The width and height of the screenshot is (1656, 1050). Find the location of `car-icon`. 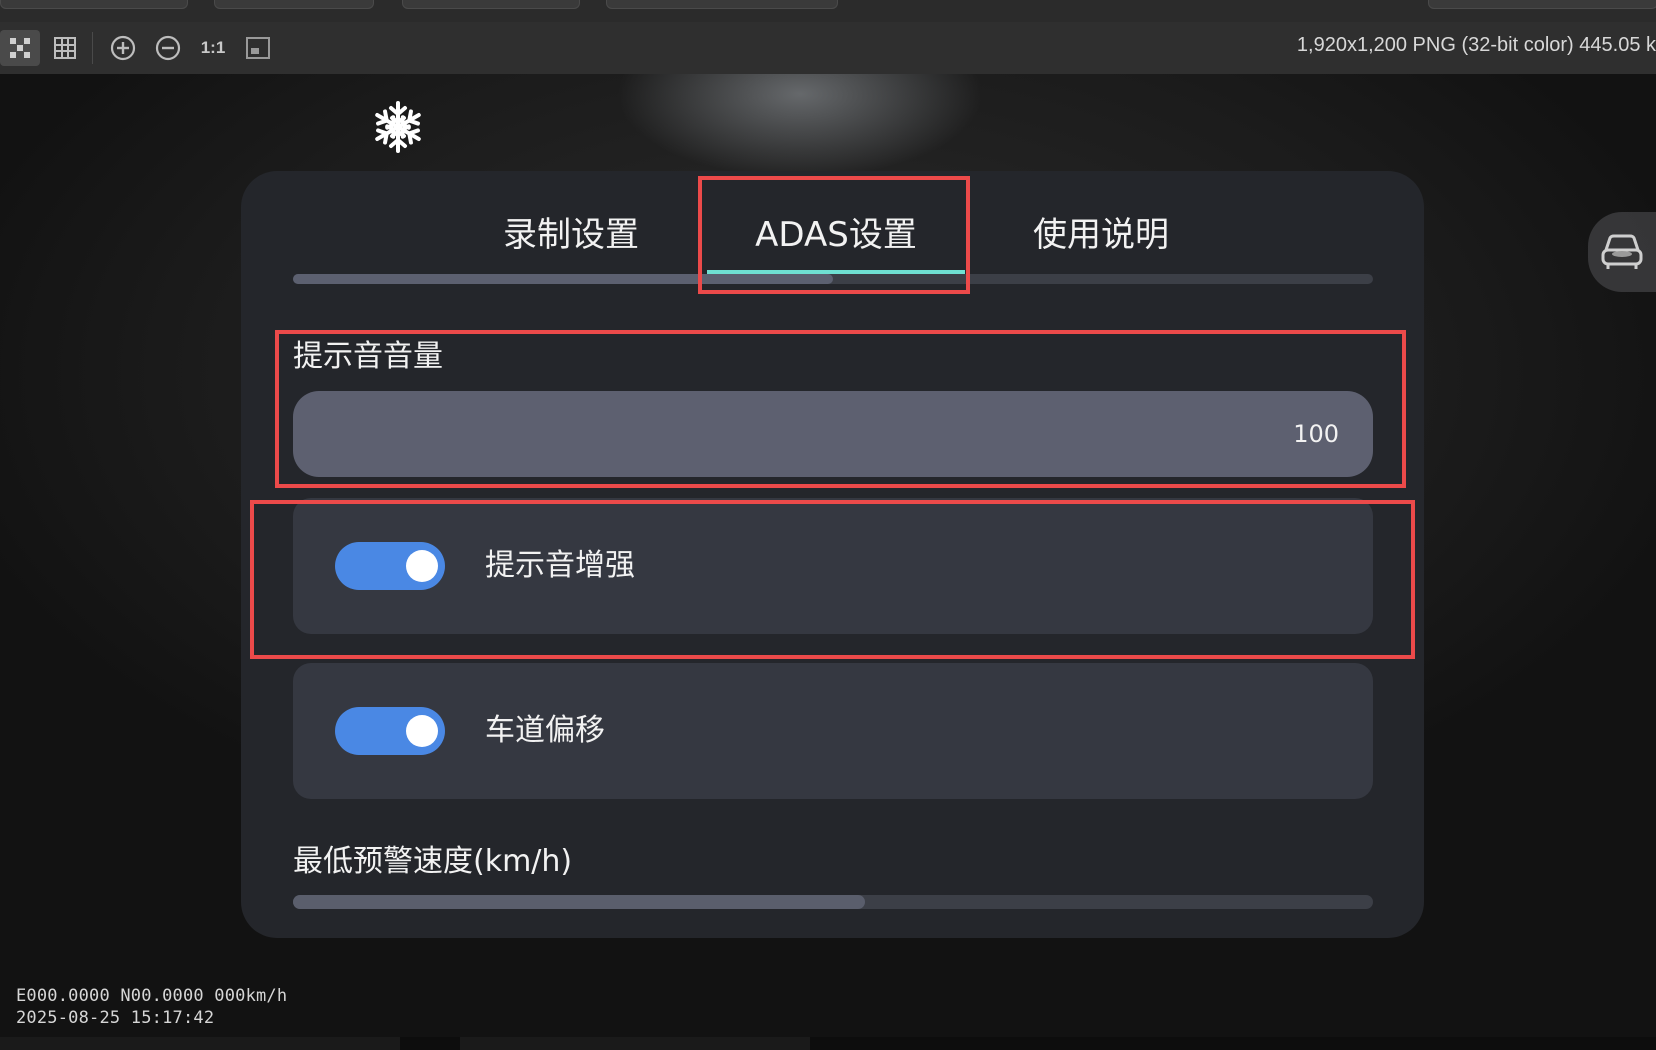

car-icon is located at coordinates (1622, 252).